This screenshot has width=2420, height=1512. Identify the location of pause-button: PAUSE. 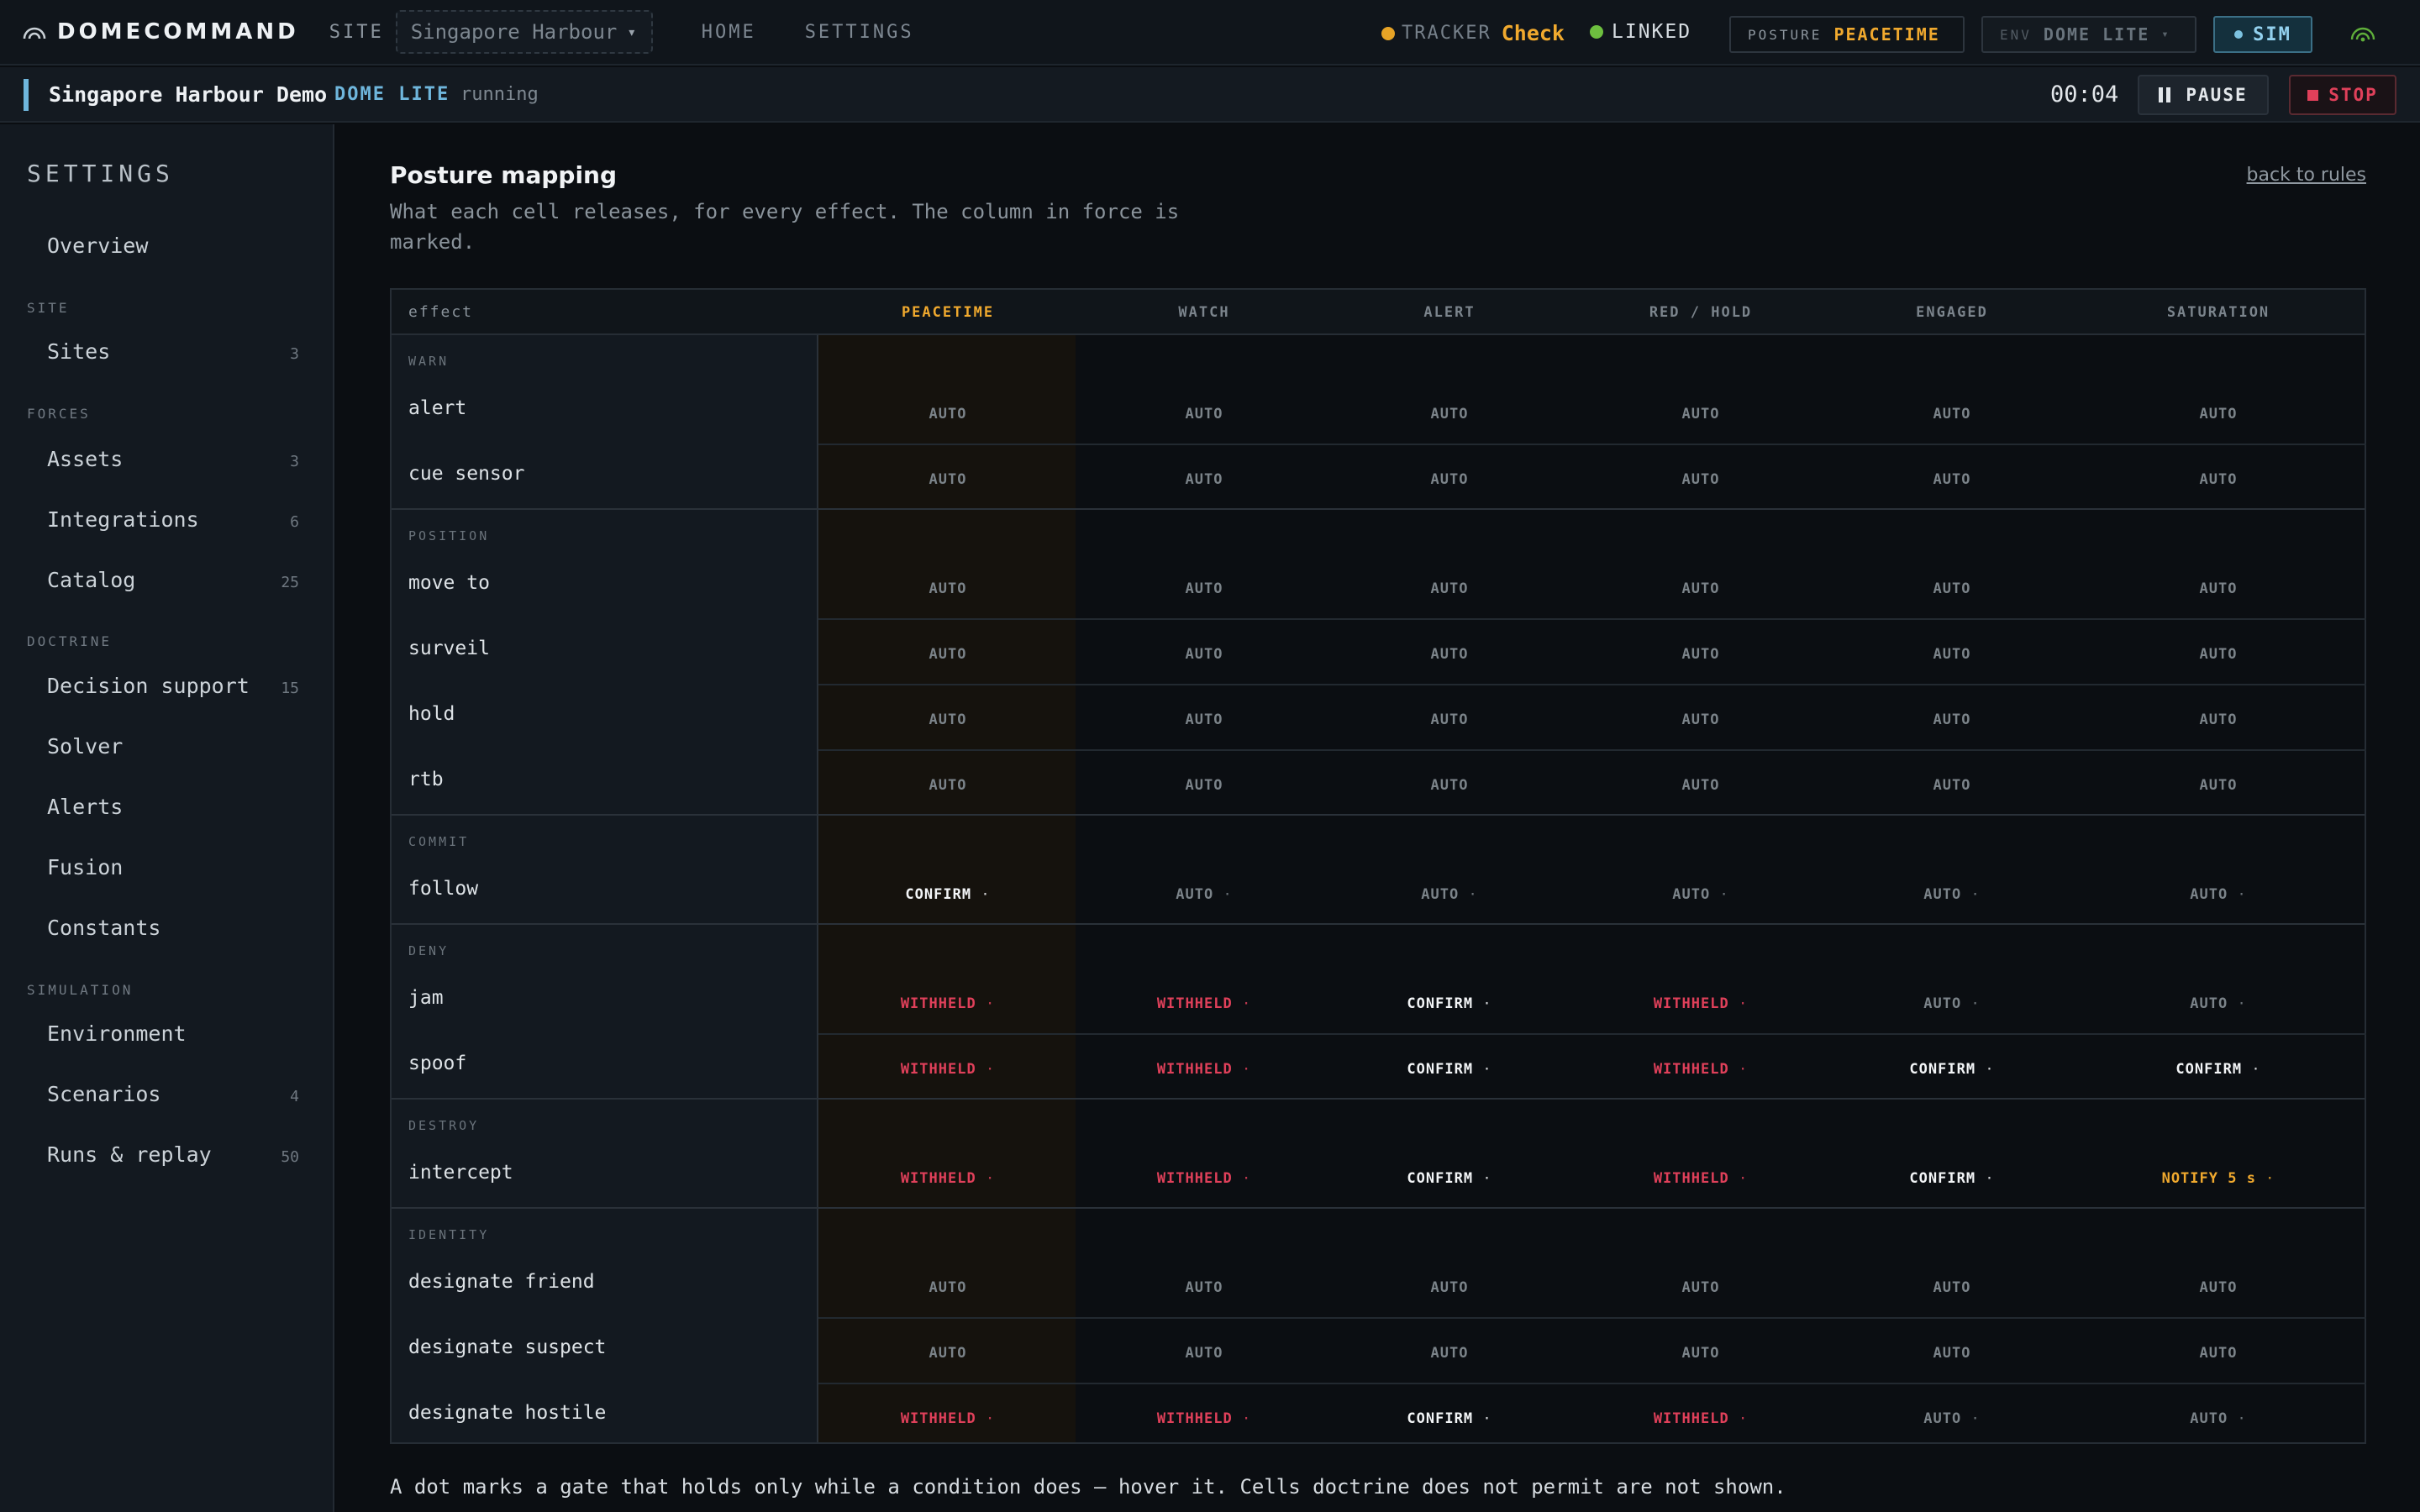
(2204, 95).